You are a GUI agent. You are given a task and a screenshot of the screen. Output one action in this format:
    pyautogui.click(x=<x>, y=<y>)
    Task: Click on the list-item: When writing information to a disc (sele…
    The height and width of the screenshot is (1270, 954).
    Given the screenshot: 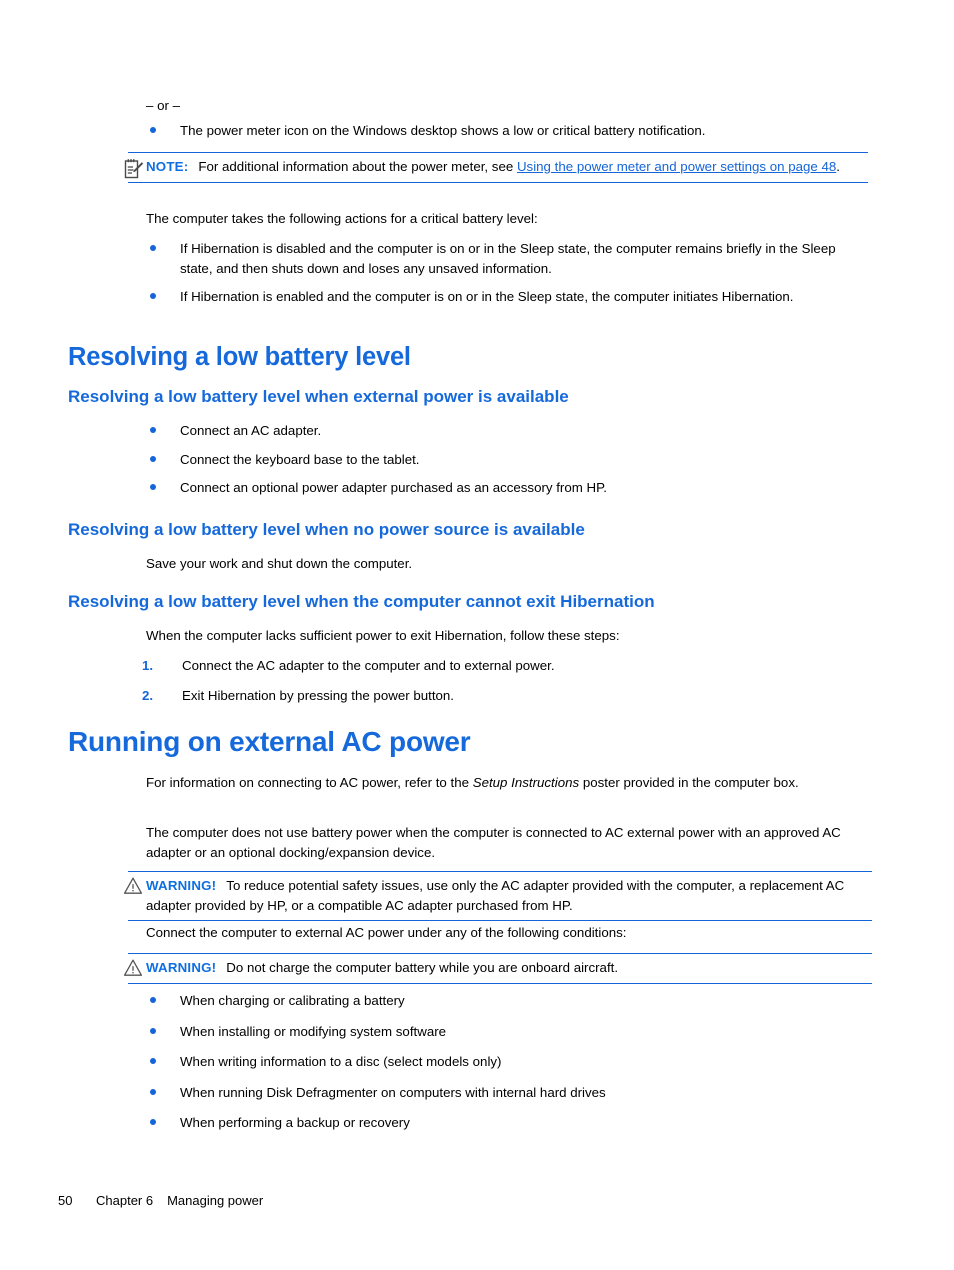 What is the action you would take?
    pyautogui.click(x=509, y=1067)
    